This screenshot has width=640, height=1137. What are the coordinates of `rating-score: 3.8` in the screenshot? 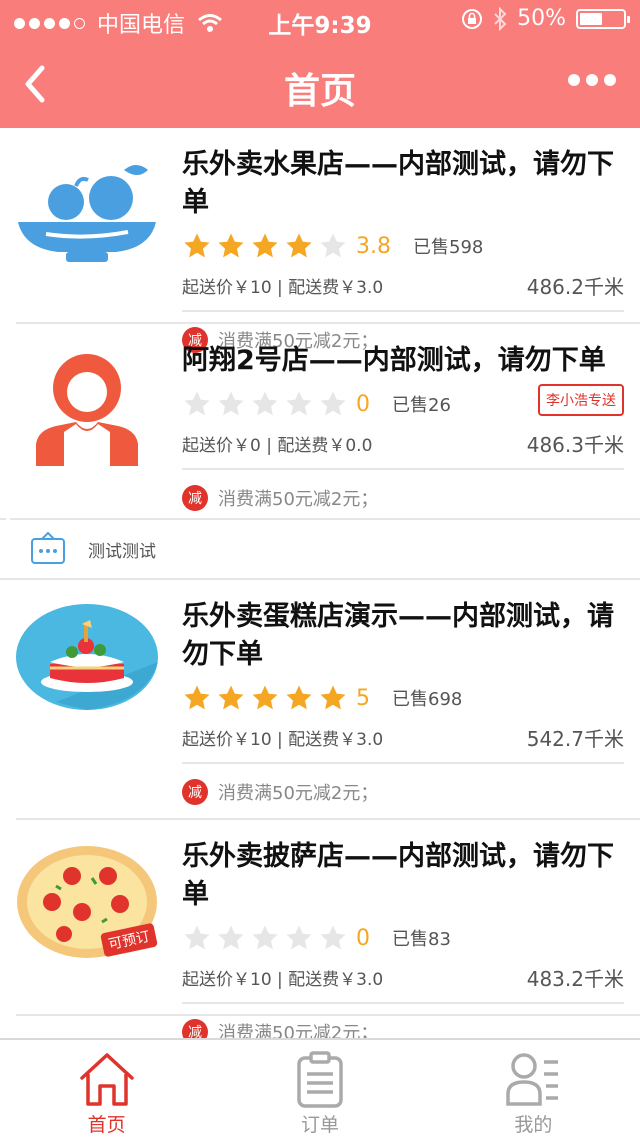 It's located at (373, 246).